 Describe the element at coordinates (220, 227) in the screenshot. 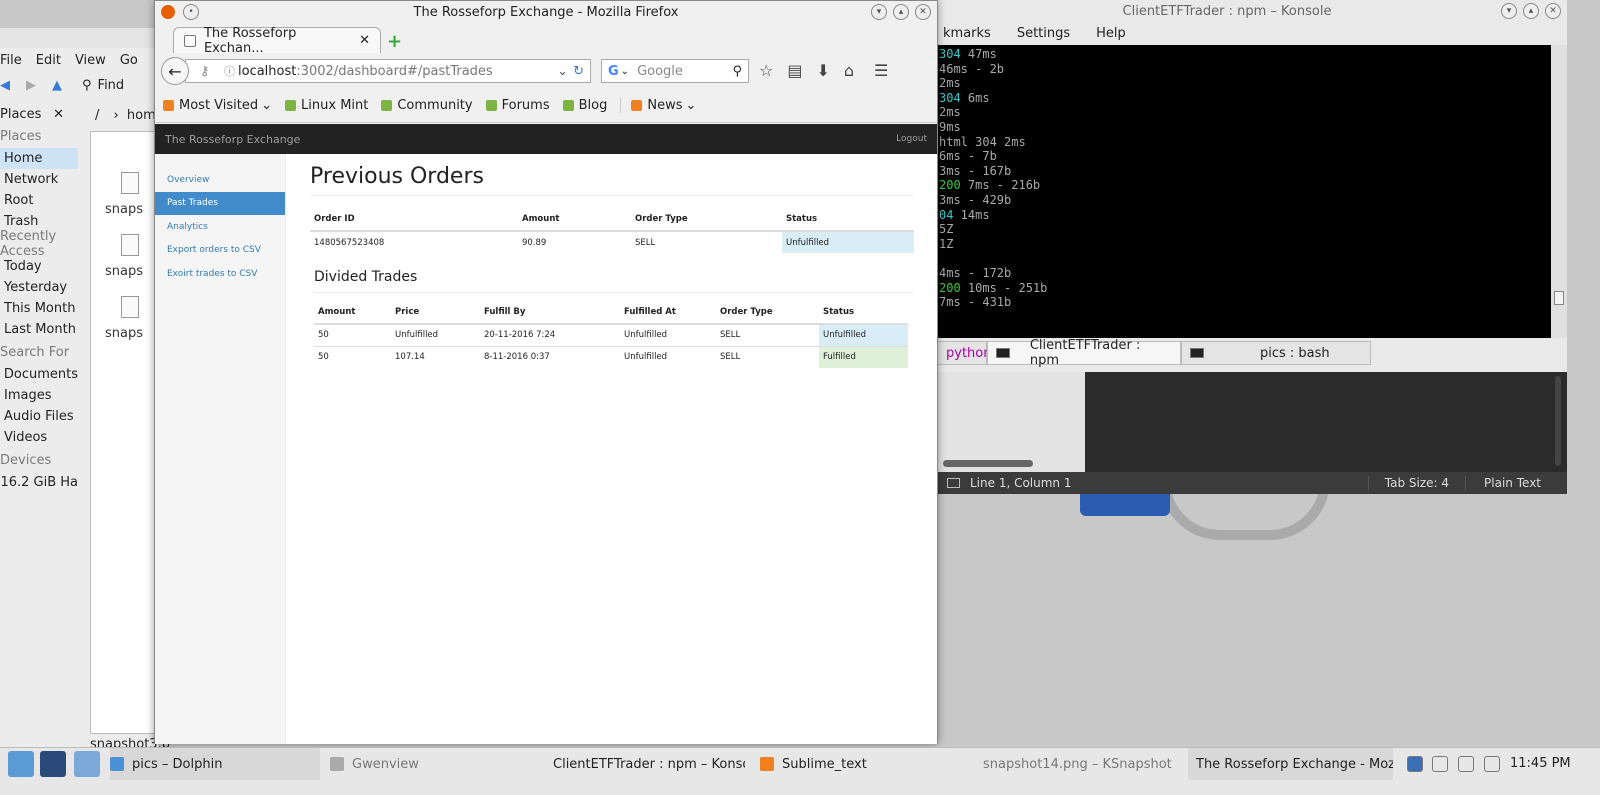

I see `sidebar-item-analytics: Analytics` at that location.